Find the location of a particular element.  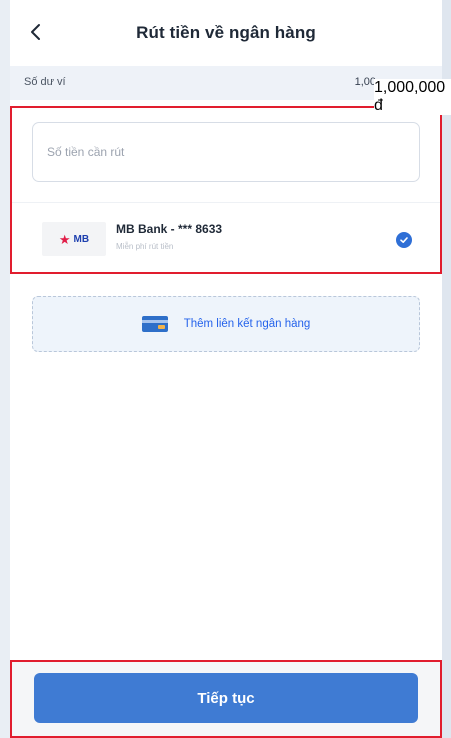

balance-value-partial: 1,00 is located at coordinates (365, 82).